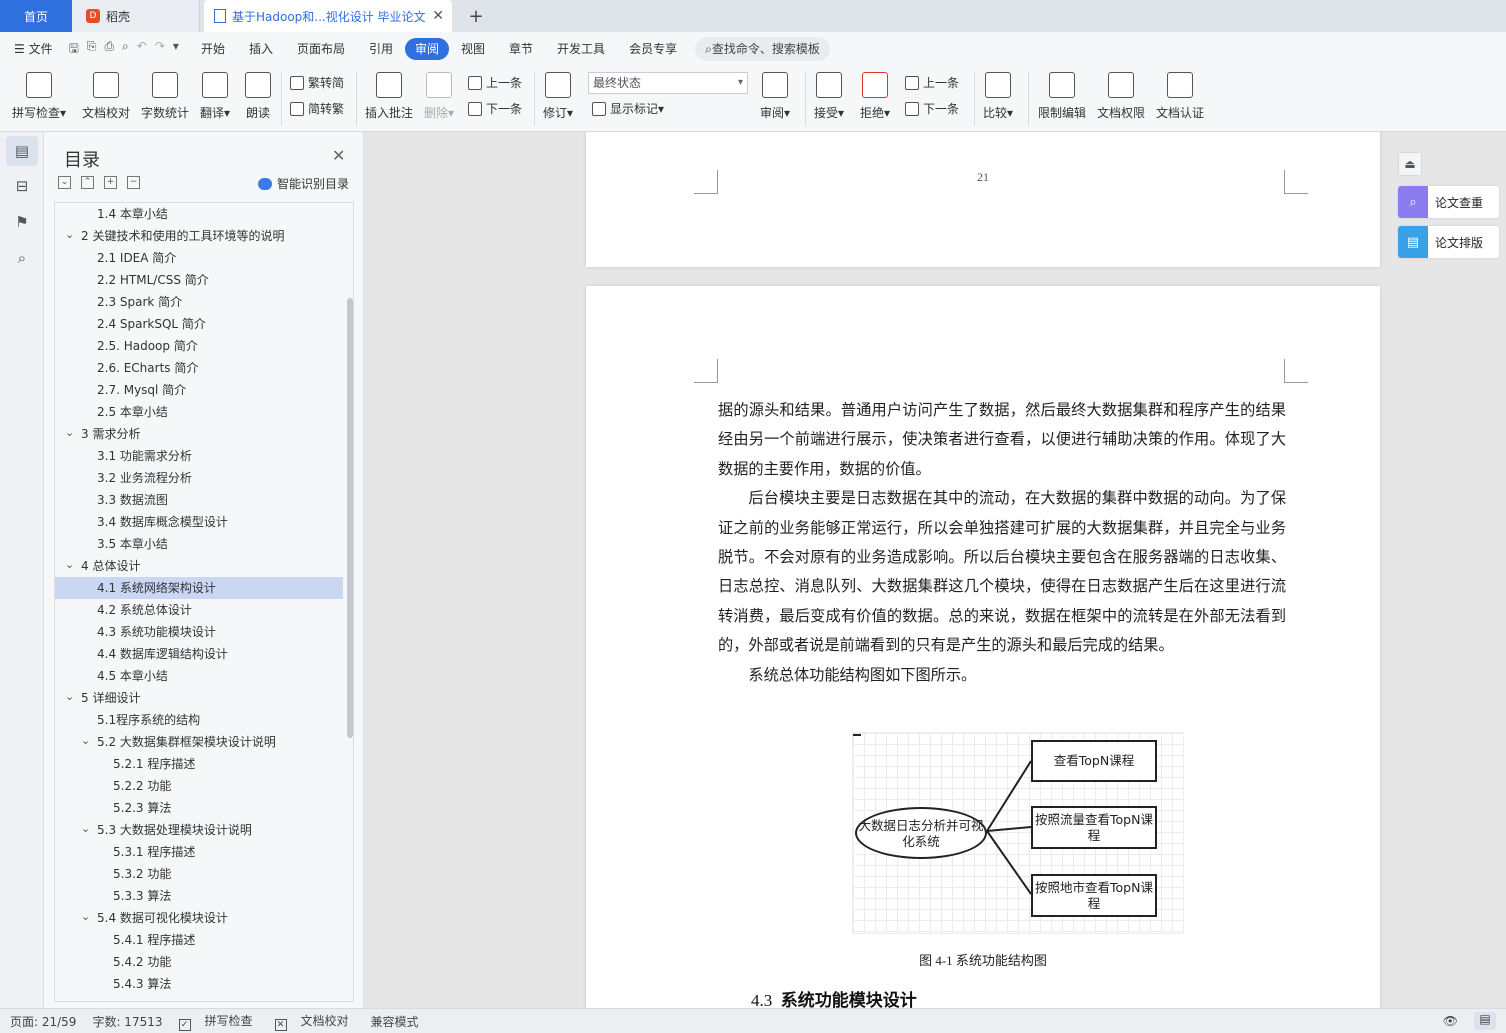 This screenshot has width=1506, height=1033. What do you see at coordinates (213, 49) in the screenshot?
I see `menu-start: 开始` at bounding box center [213, 49].